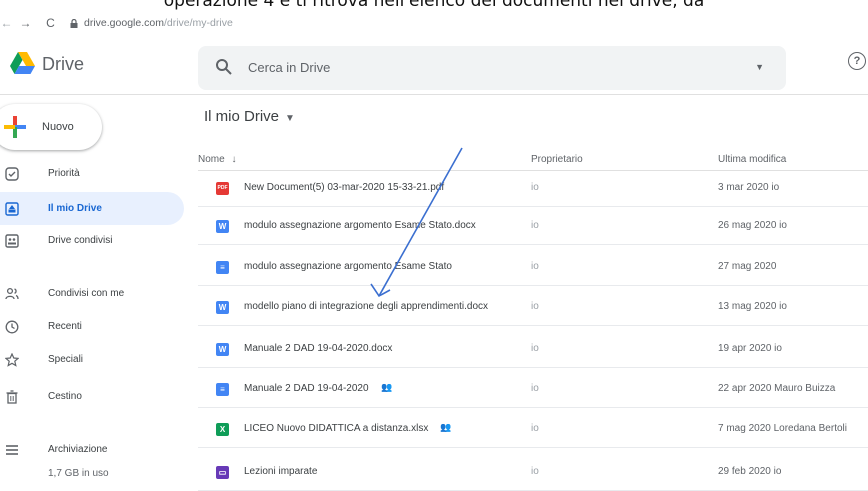 The image size is (868, 491). Describe the element at coordinates (78, 449) in the screenshot. I see `sidebar-item-label: Archiviazione` at that location.